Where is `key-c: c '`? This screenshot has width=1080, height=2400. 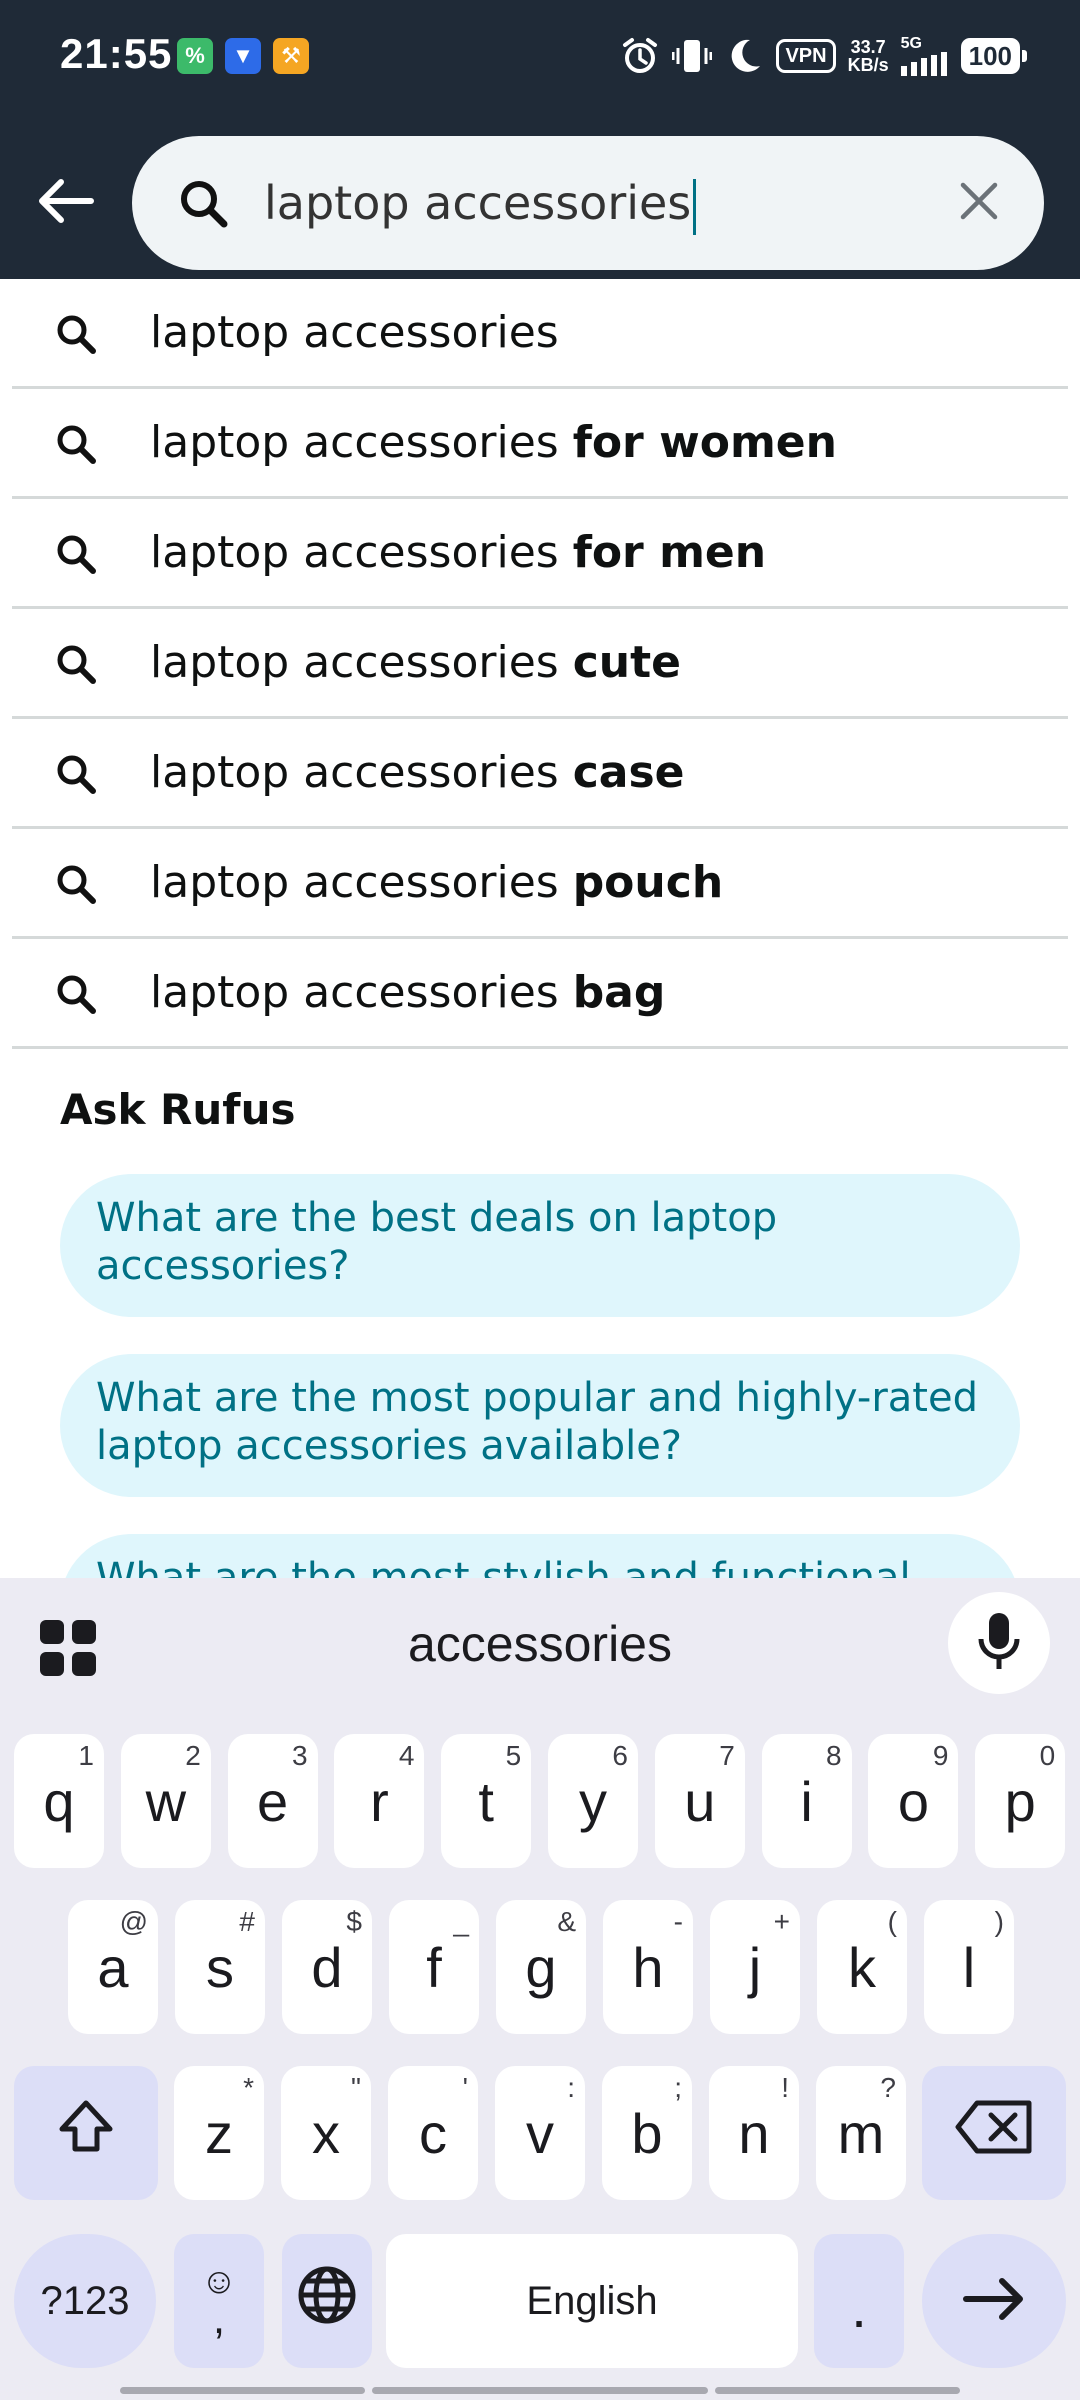 key-c: c ' is located at coordinates (433, 2133).